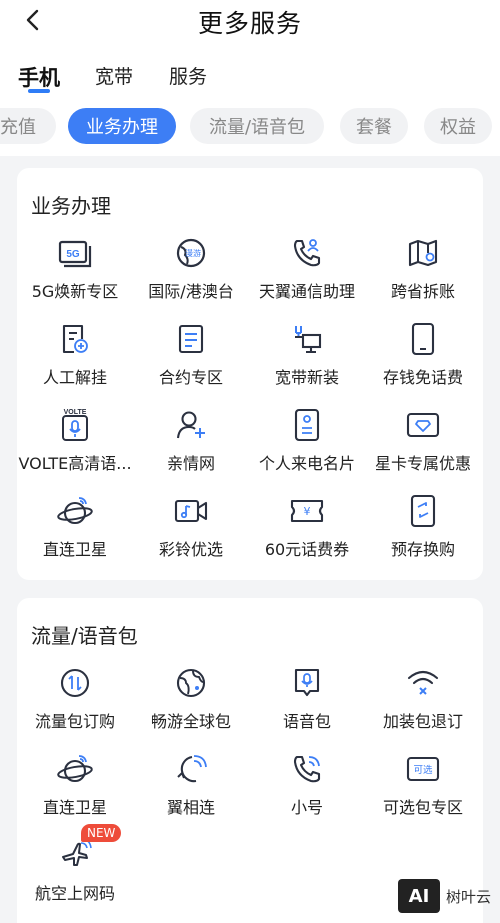 This screenshot has width=500, height=923. I want to click on grid-item-voice-pack: 语音包, so click(307, 707).